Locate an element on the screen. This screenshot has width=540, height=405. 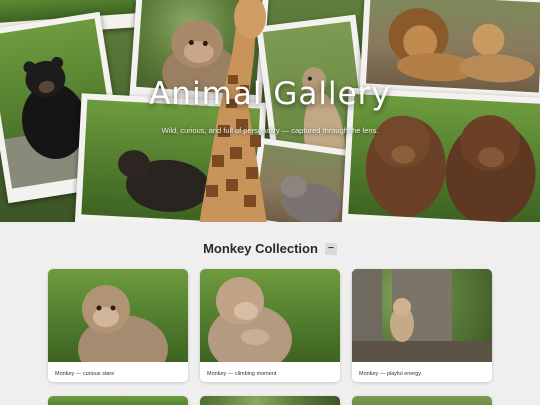
page-title: Animal Gallery is located at coordinates (270, 94).